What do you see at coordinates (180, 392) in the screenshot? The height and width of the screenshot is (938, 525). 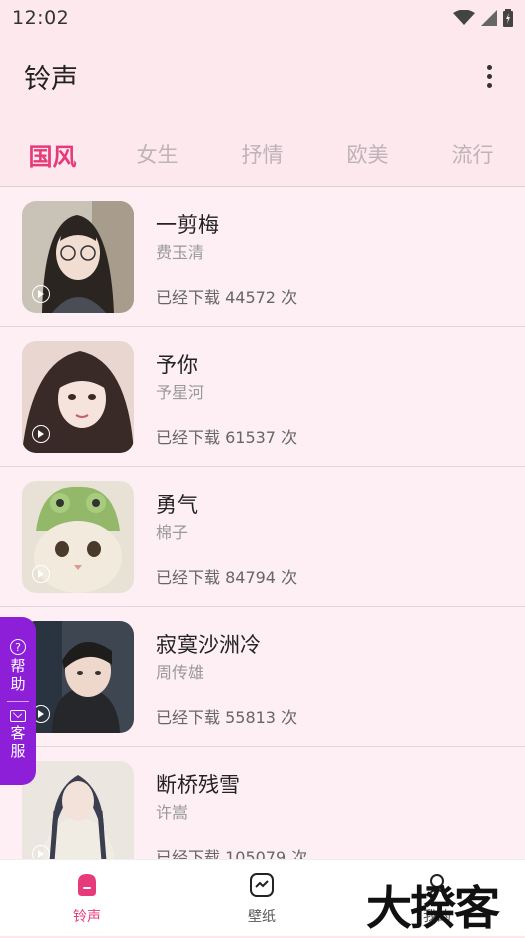 I see `singer-name: 予星河` at bounding box center [180, 392].